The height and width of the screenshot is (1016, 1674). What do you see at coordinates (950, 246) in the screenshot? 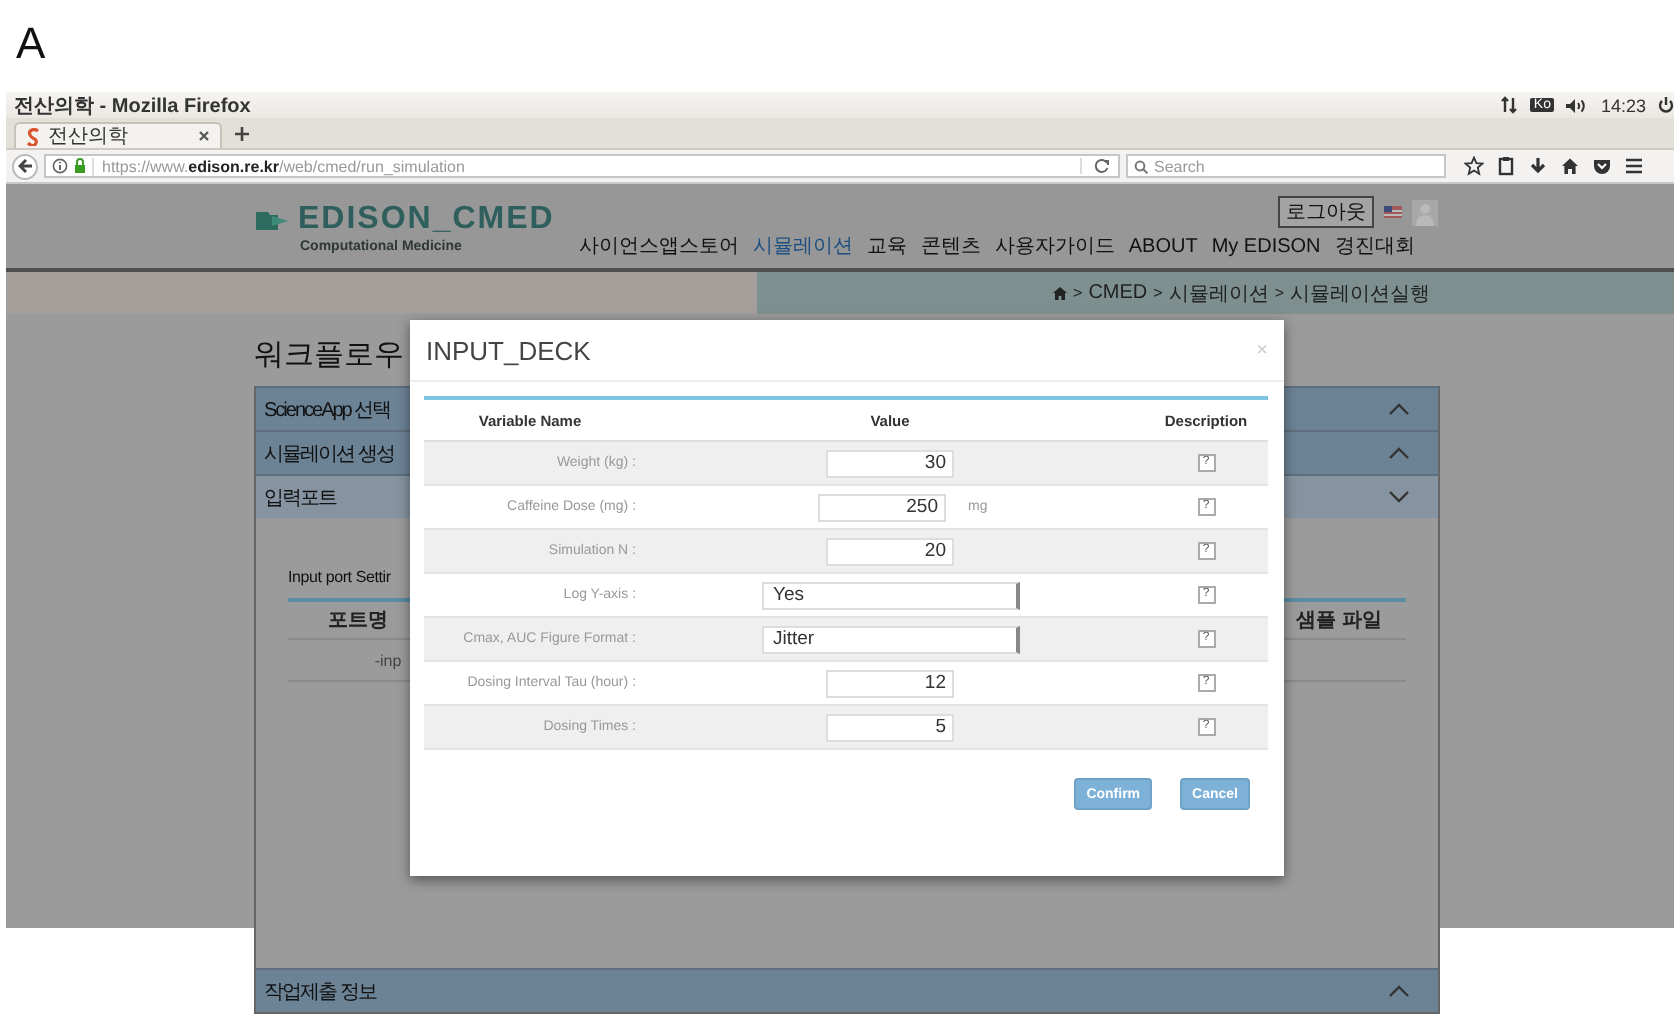
I see `nav-link: 콘텐츠` at bounding box center [950, 246].